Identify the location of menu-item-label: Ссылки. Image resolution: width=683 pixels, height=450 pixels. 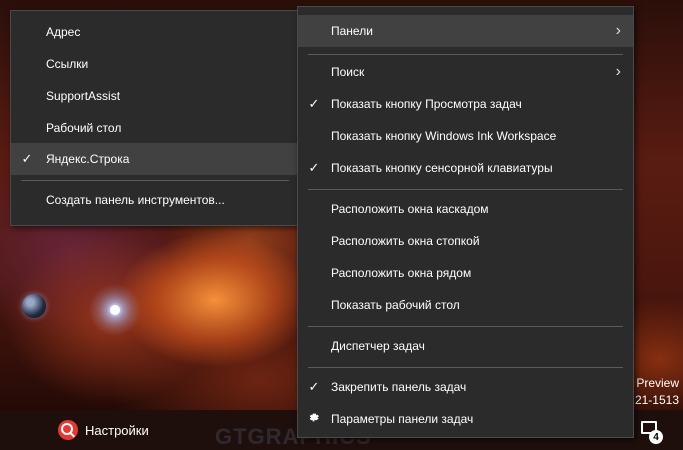
(67, 64).